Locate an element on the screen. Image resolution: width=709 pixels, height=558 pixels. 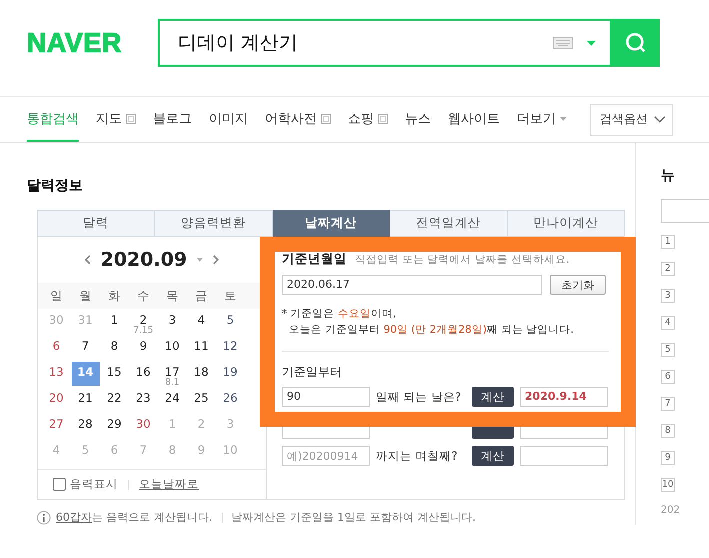
weekday-label: 목 is located at coordinates (173, 296).